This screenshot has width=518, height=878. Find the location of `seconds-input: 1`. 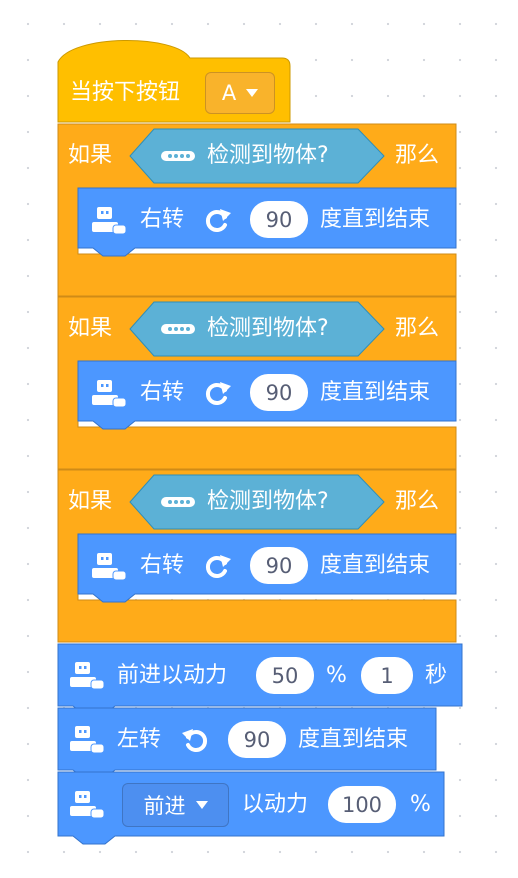

seconds-input: 1 is located at coordinates (387, 675).